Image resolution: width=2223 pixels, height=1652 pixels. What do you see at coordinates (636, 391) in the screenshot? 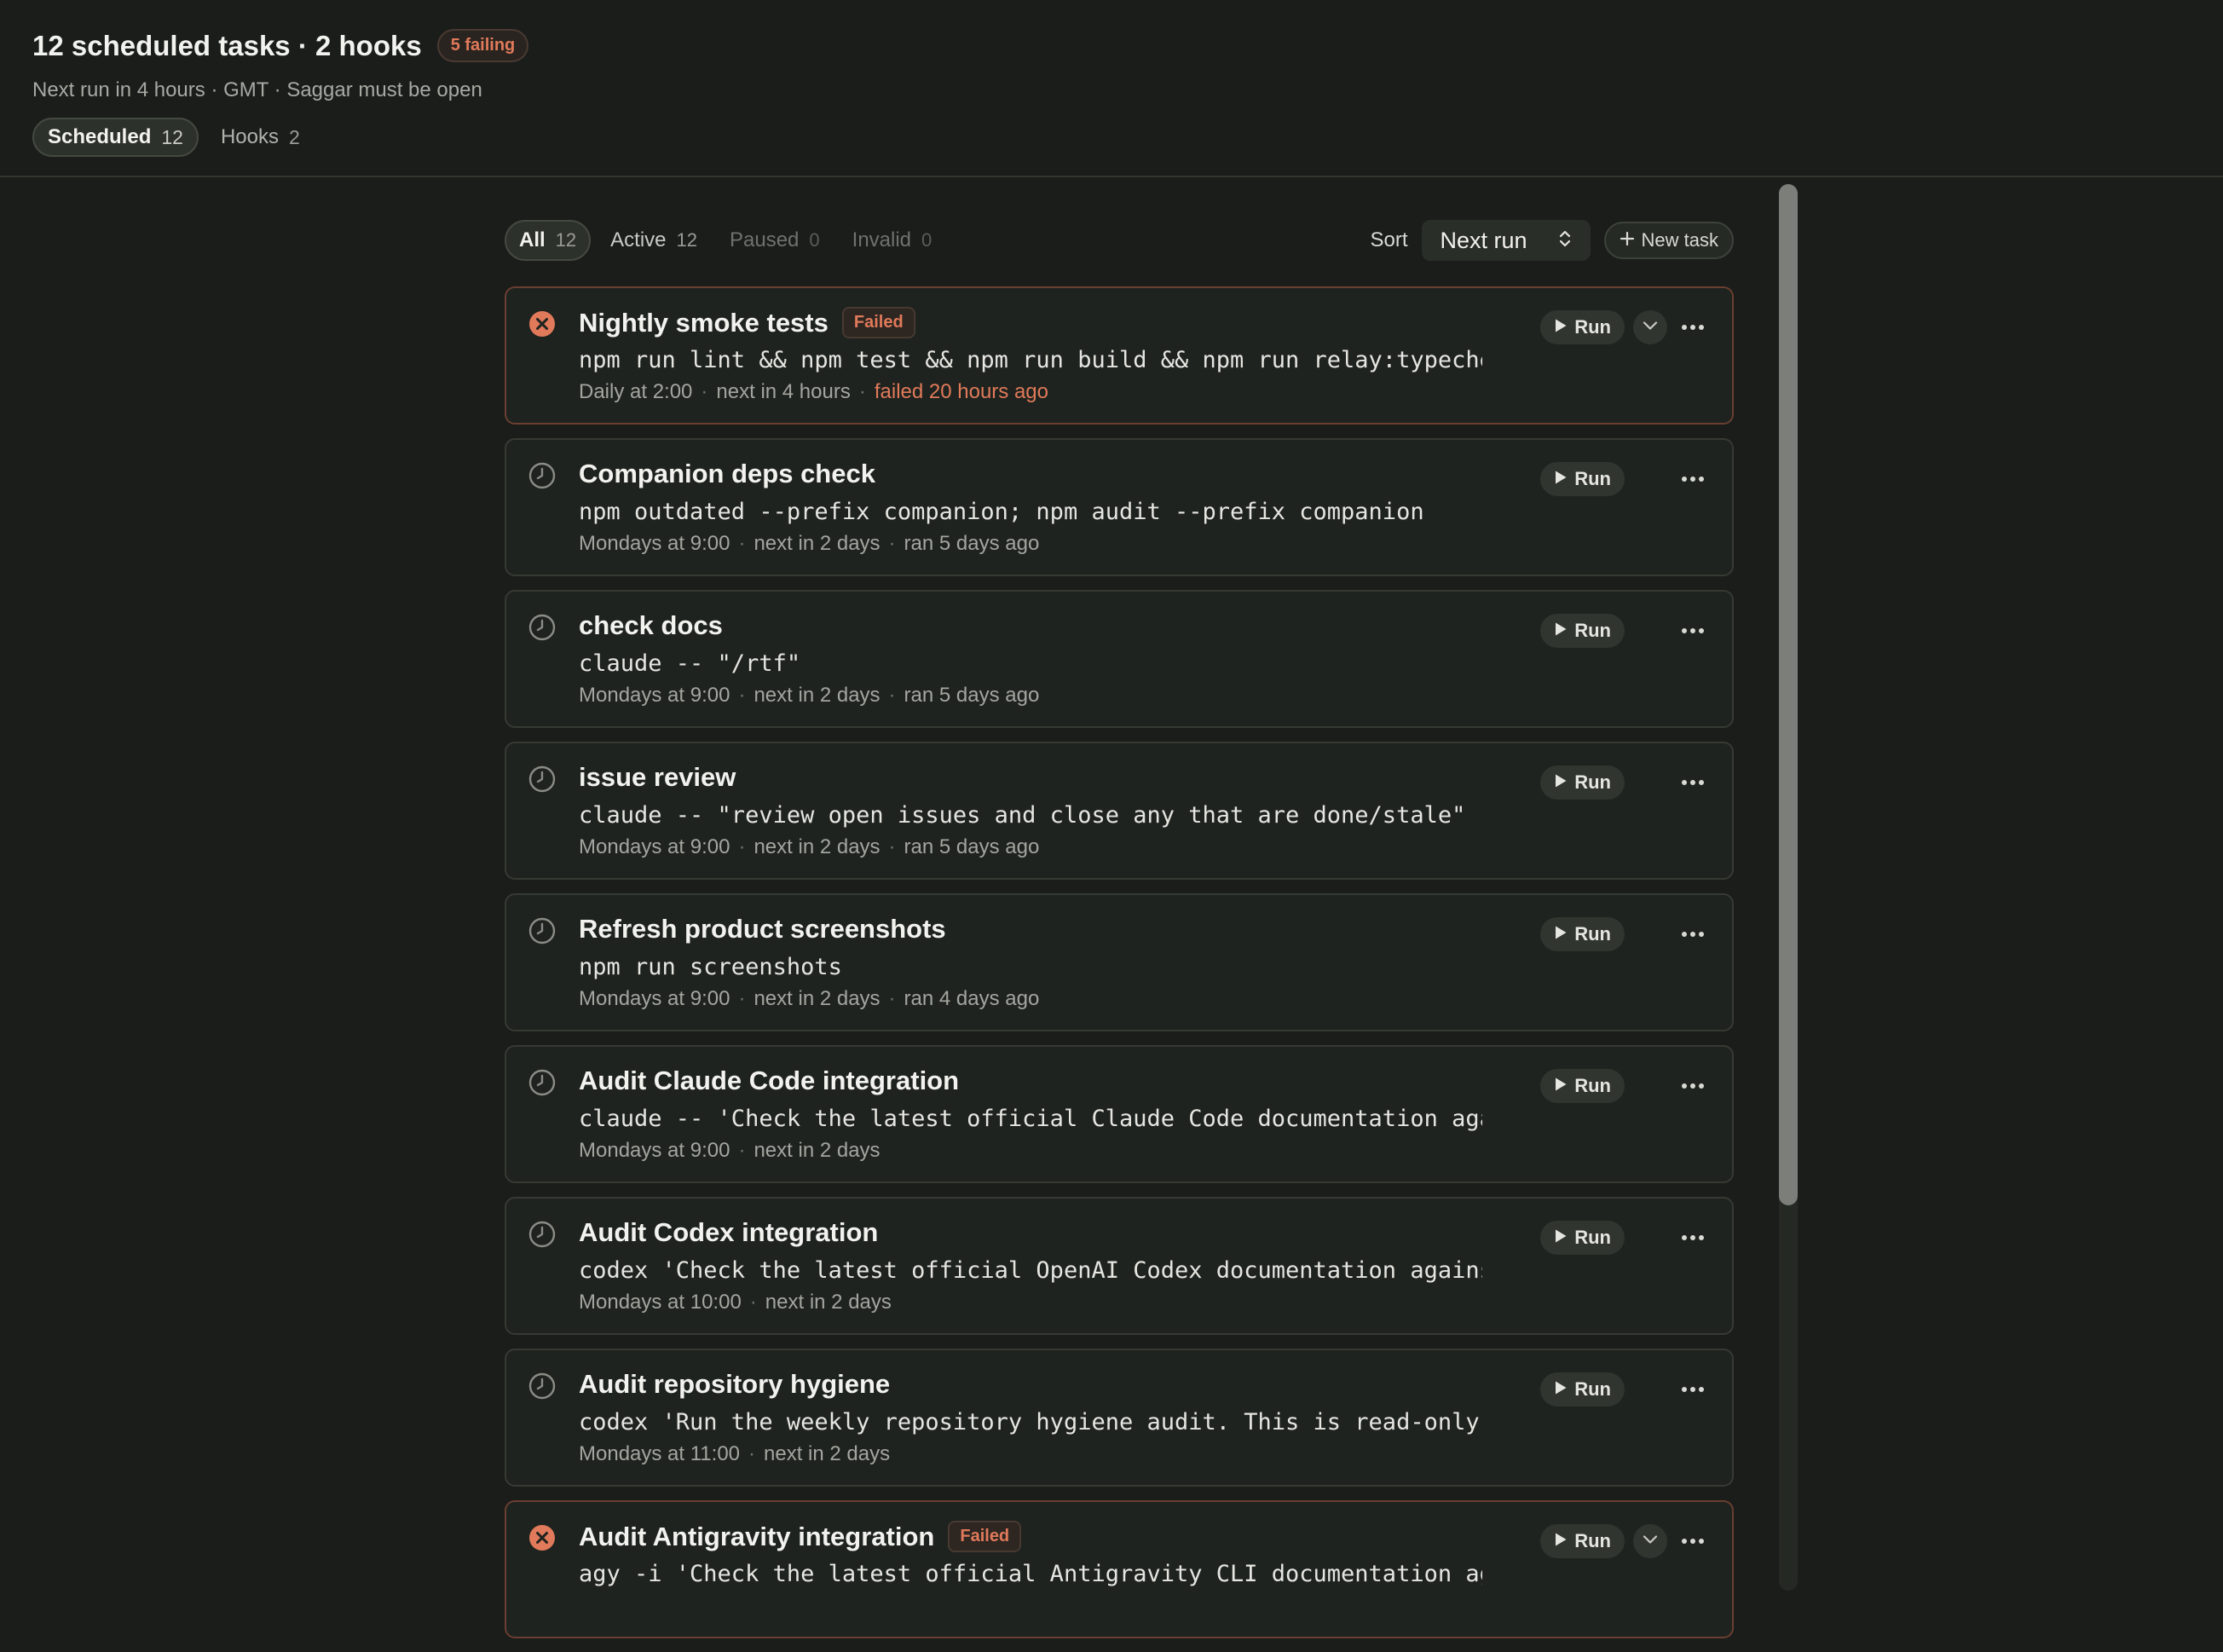
I see `task-schedule: Daily at 2:00` at bounding box center [636, 391].